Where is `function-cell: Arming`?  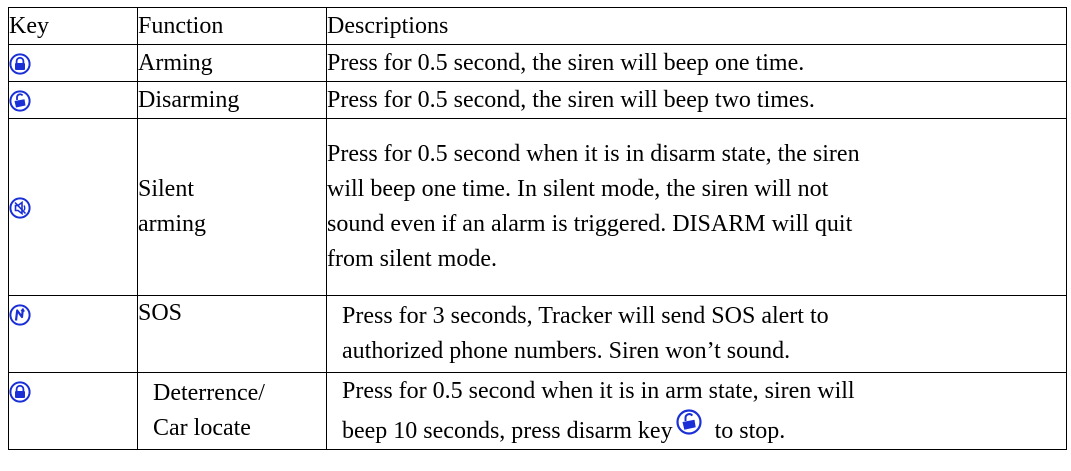
function-cell: Arming is located at coordinates (232, 63).